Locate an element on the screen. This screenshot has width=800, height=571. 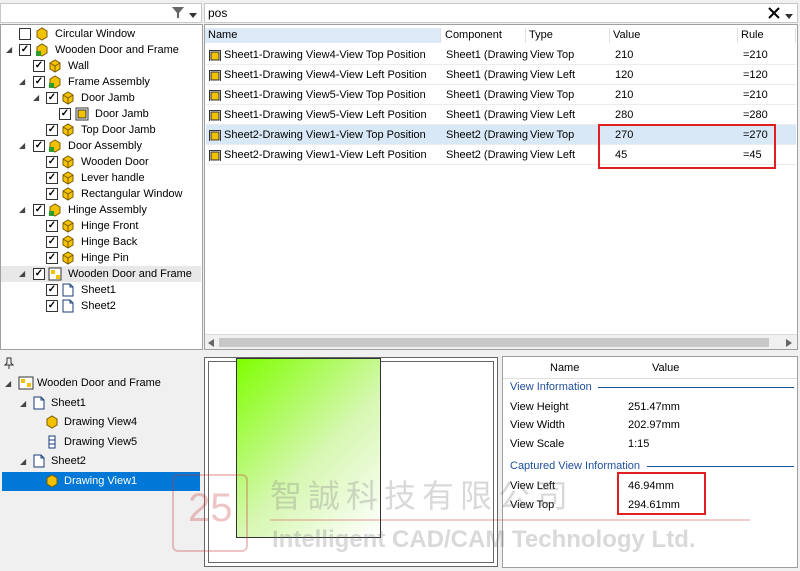
tree-item: ✓ Lever handle is located at coordinates (101, 178).